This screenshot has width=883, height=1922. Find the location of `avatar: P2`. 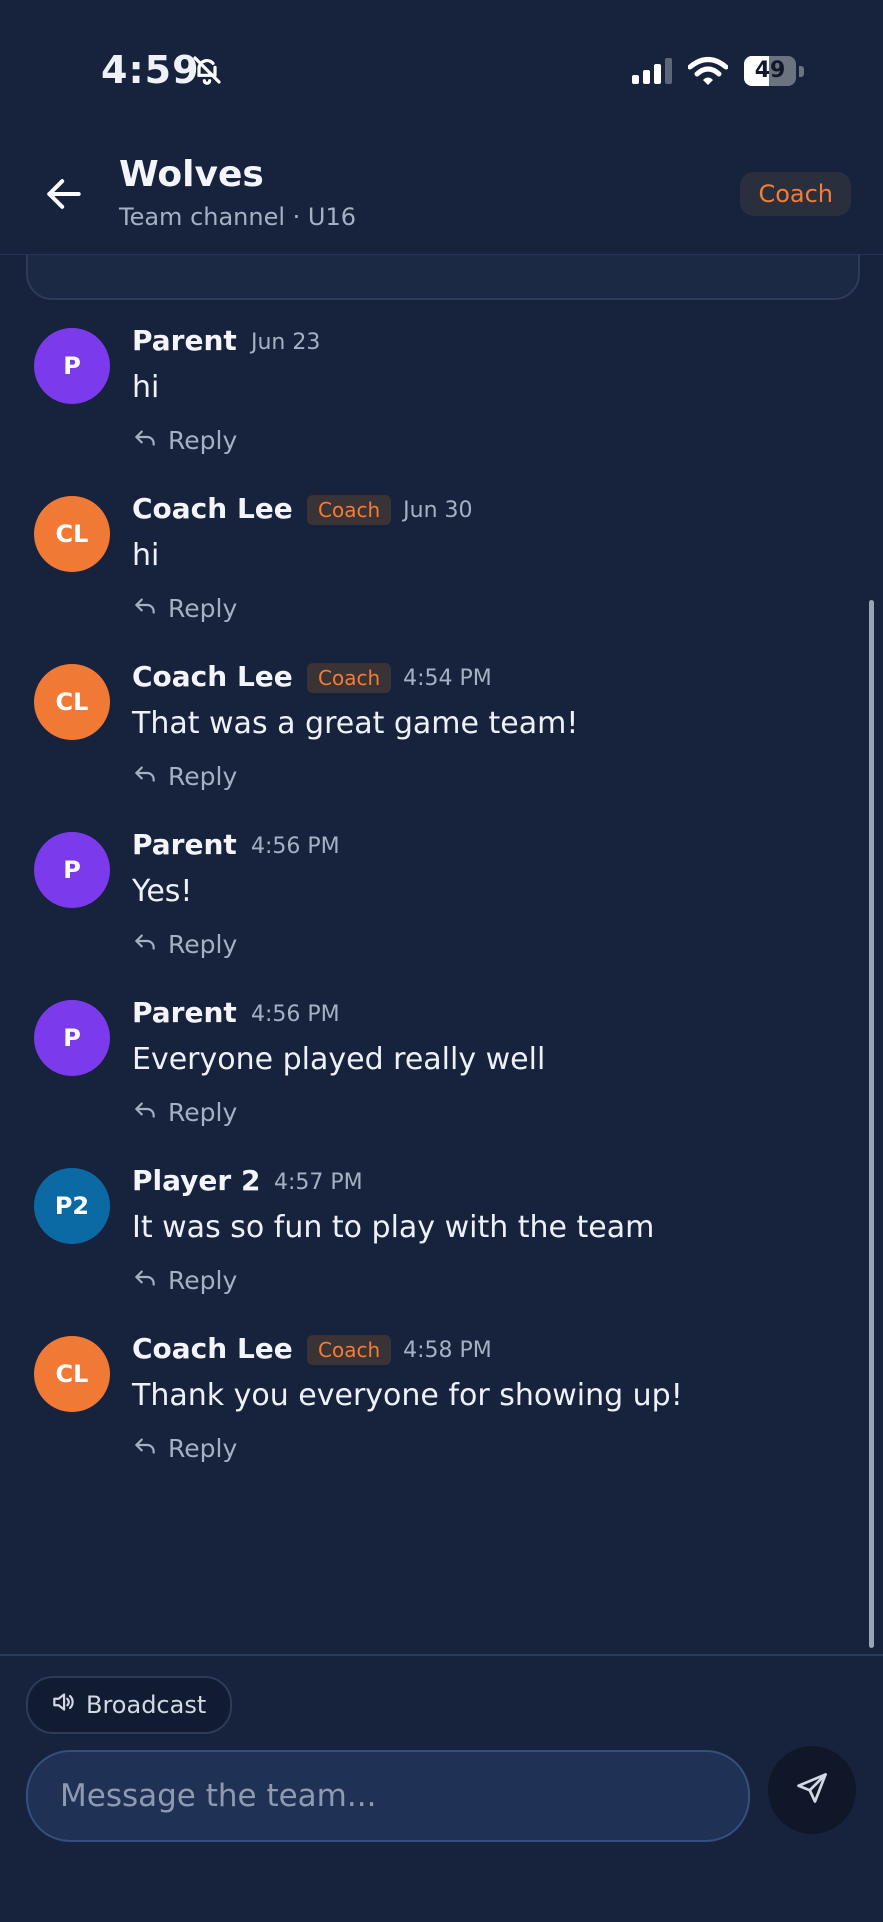

avatar: P2 is located at coordinates (72, 1206).